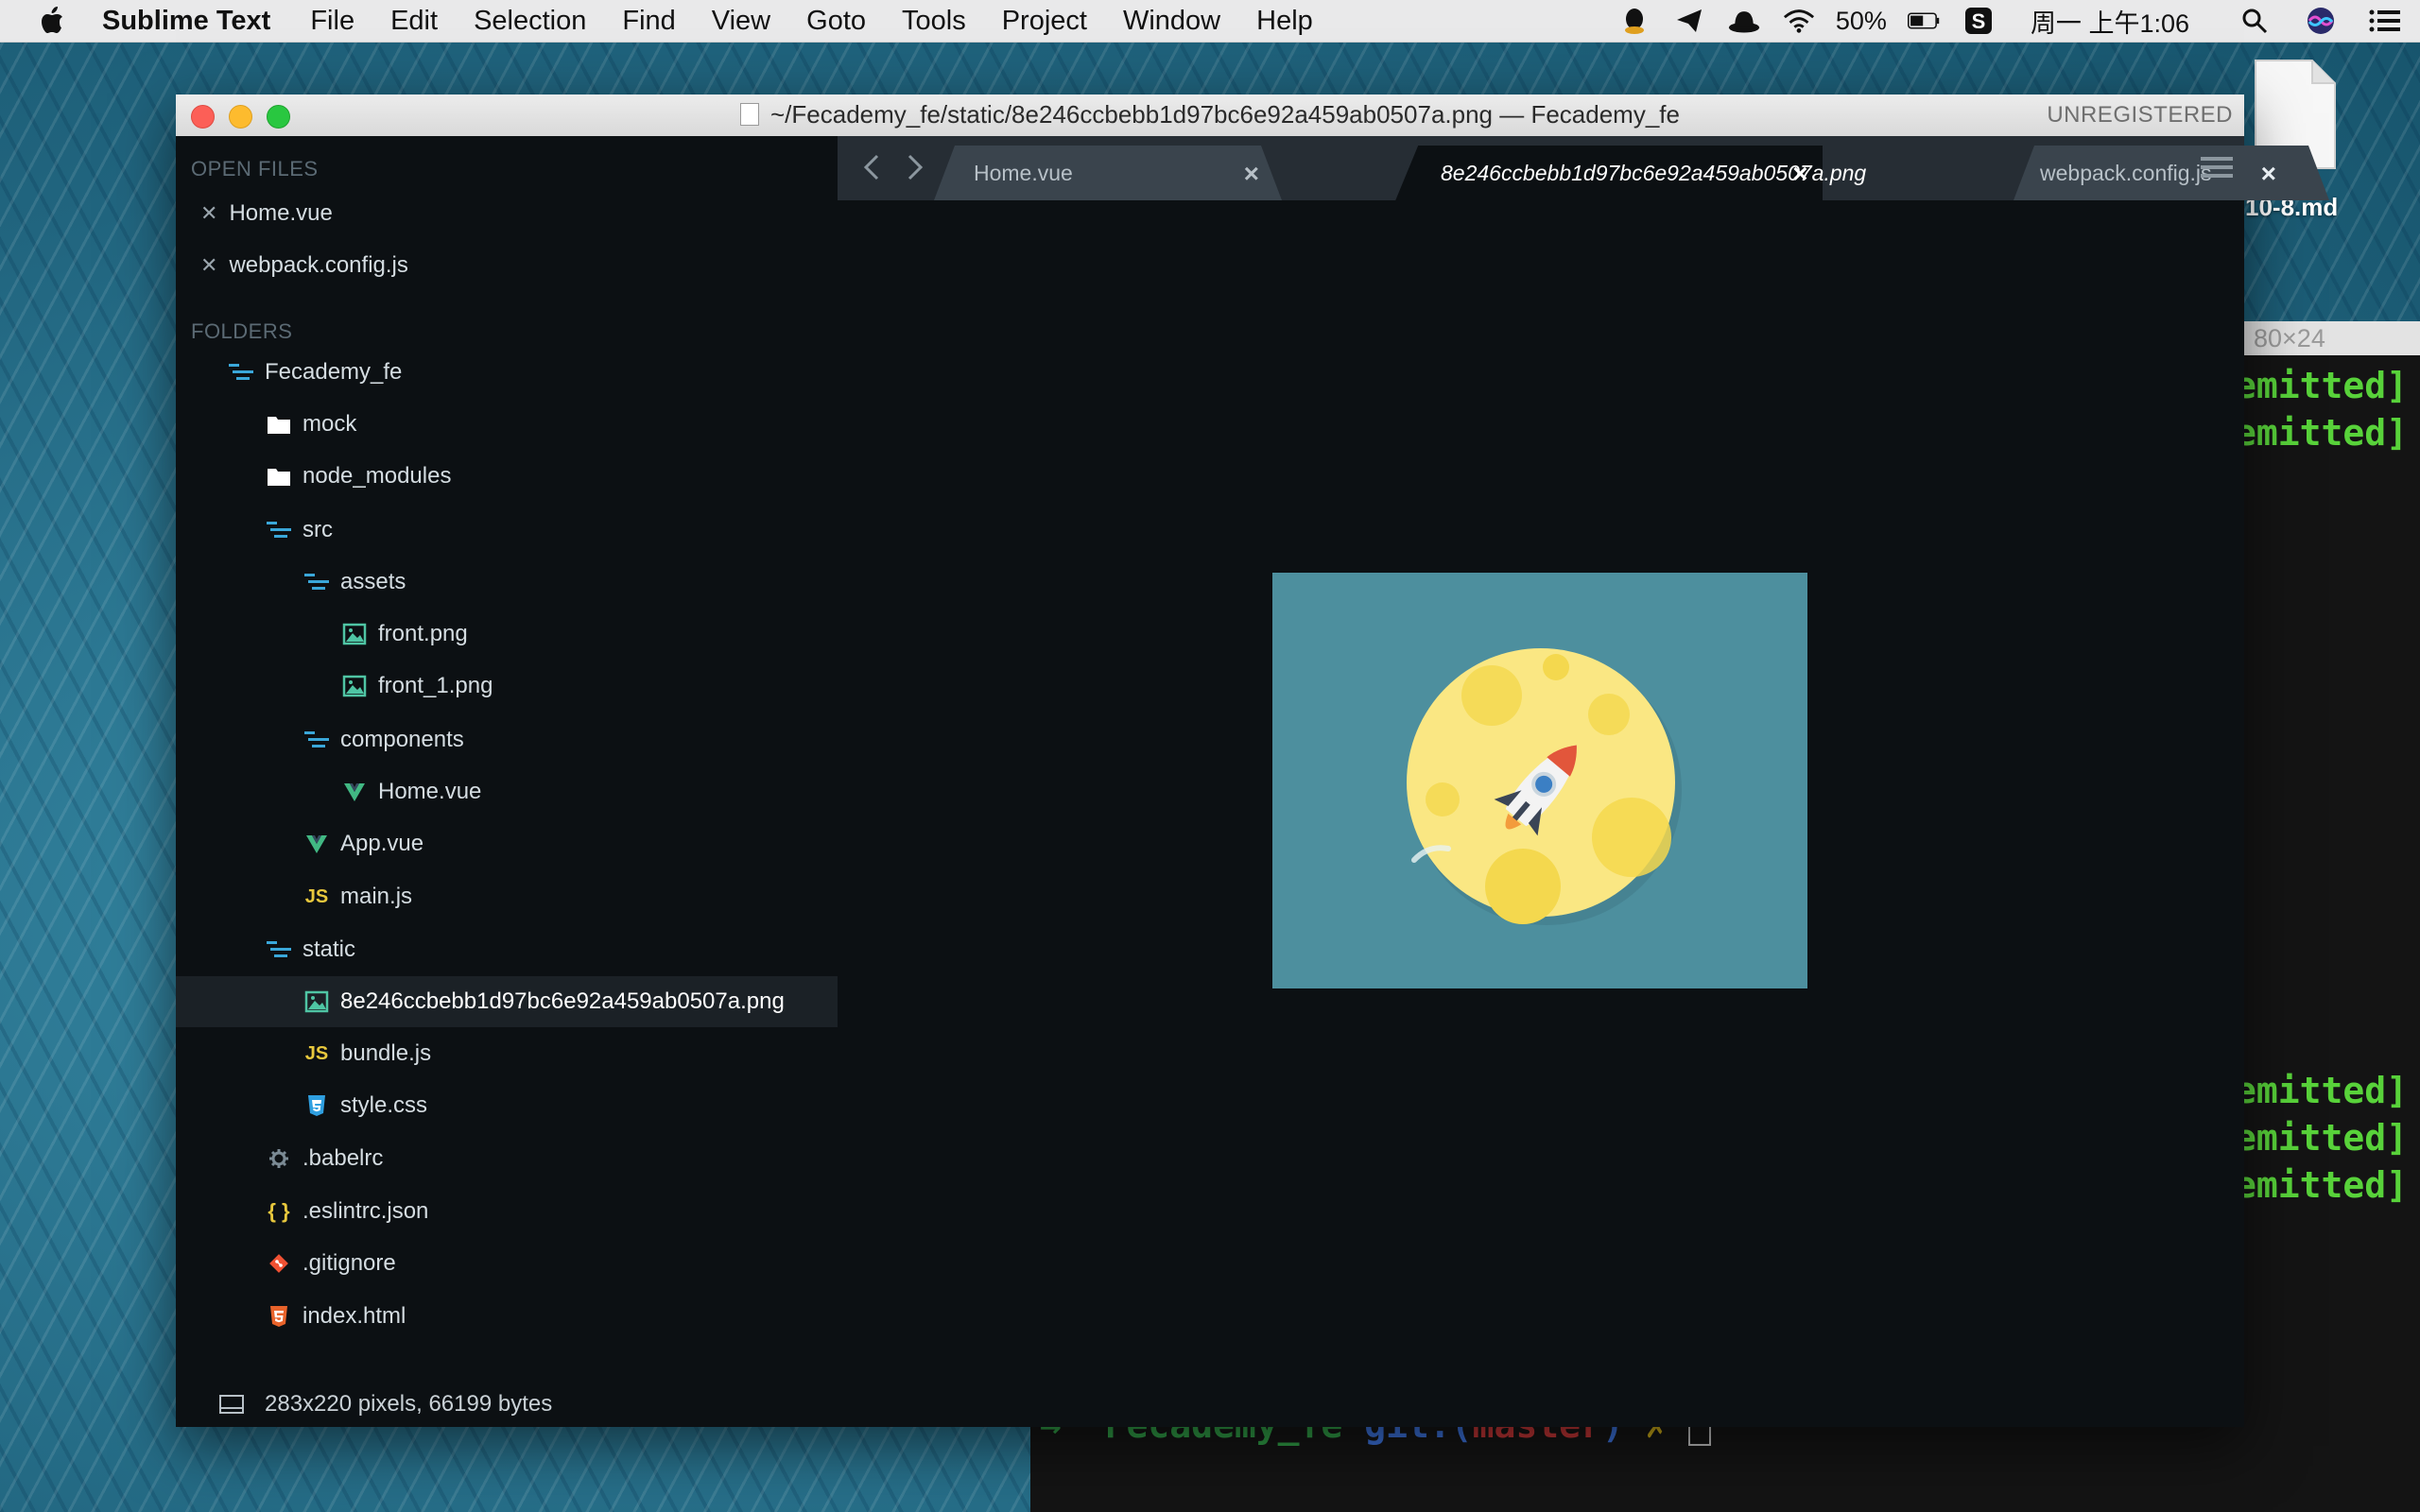  What do you see at coordinates (519, 265) in the screenshot?
I see `open-file-item: ✕ webpack.config.js` at bounding box center [519, 265].